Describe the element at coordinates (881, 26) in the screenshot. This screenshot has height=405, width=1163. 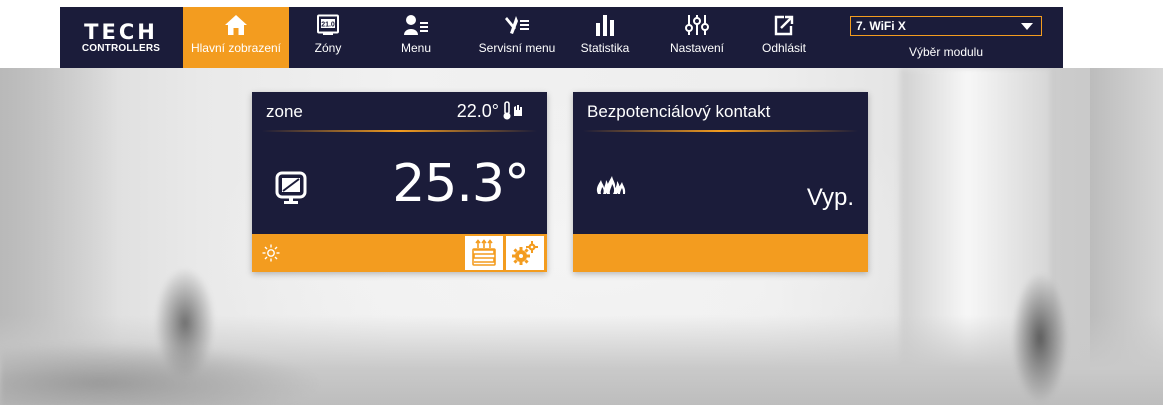
I see `module-select-value: 7. WiFi X` at that location.